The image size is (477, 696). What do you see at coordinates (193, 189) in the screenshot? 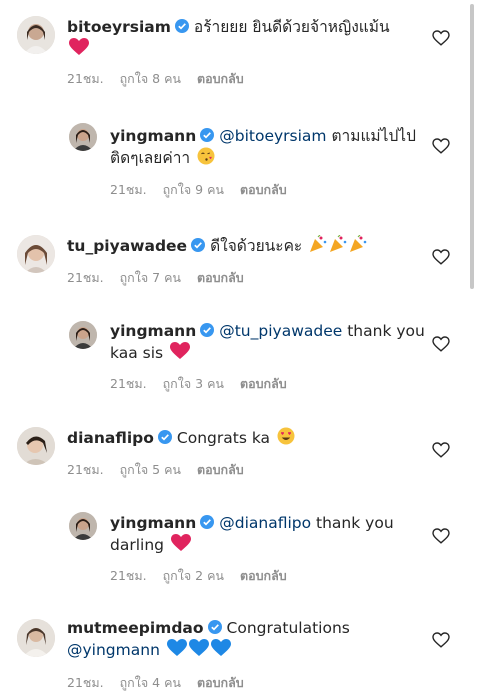
I see `comment-likes: ถูกใจ 9 คน` at bounding box center [193, 189].